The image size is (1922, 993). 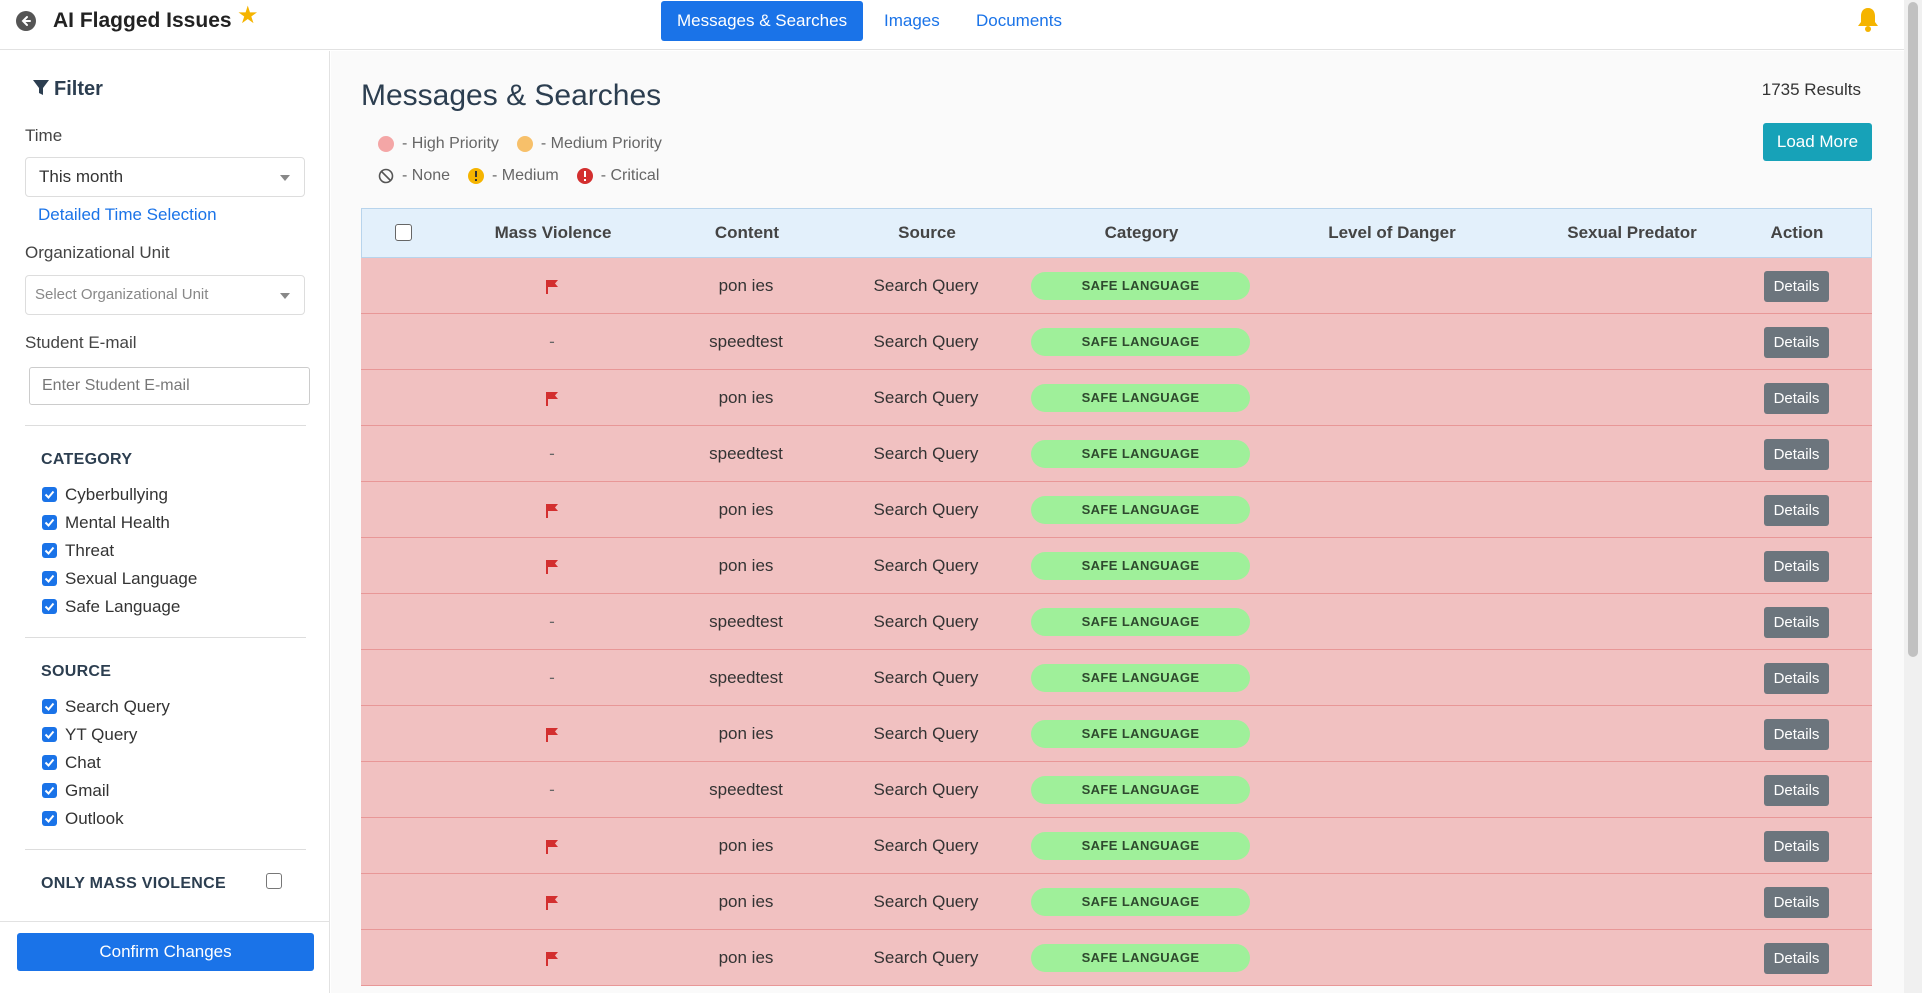 What do you see at coordinates (169, 386) in the screenshot?
I see `student-email-input` at bounding box center [169, 386].